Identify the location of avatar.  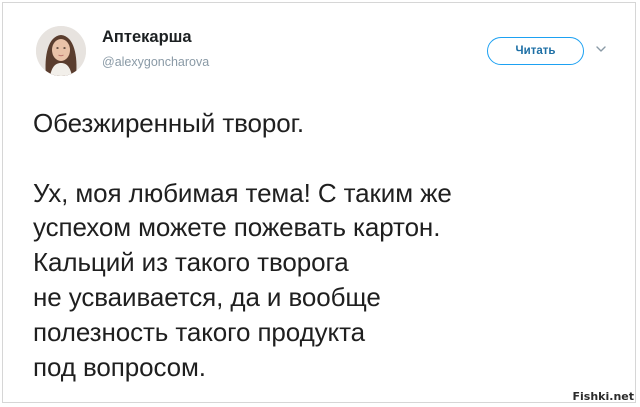
(61, 51).